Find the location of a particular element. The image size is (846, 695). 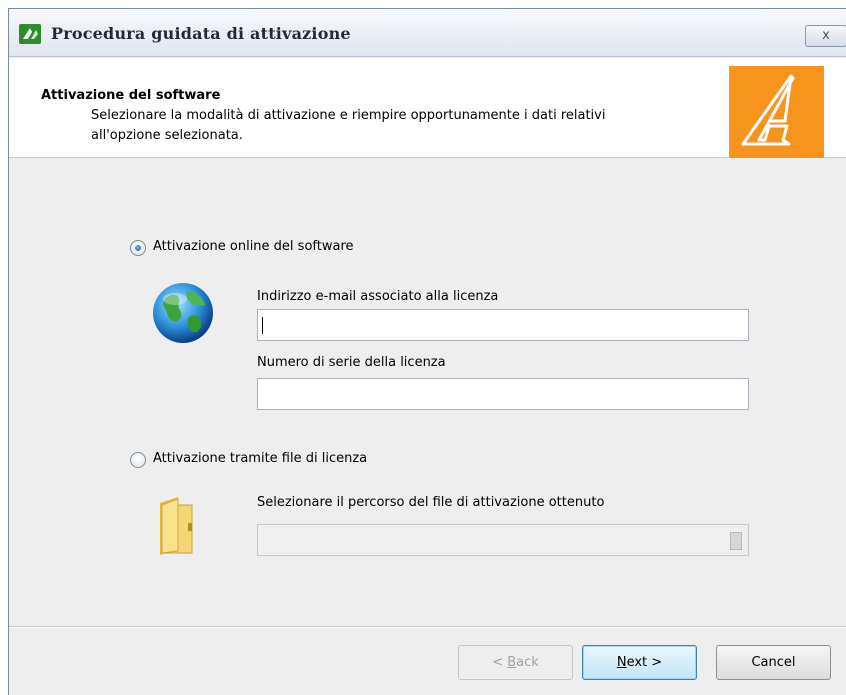

close-icon: x is located at coordinates (826, 35).